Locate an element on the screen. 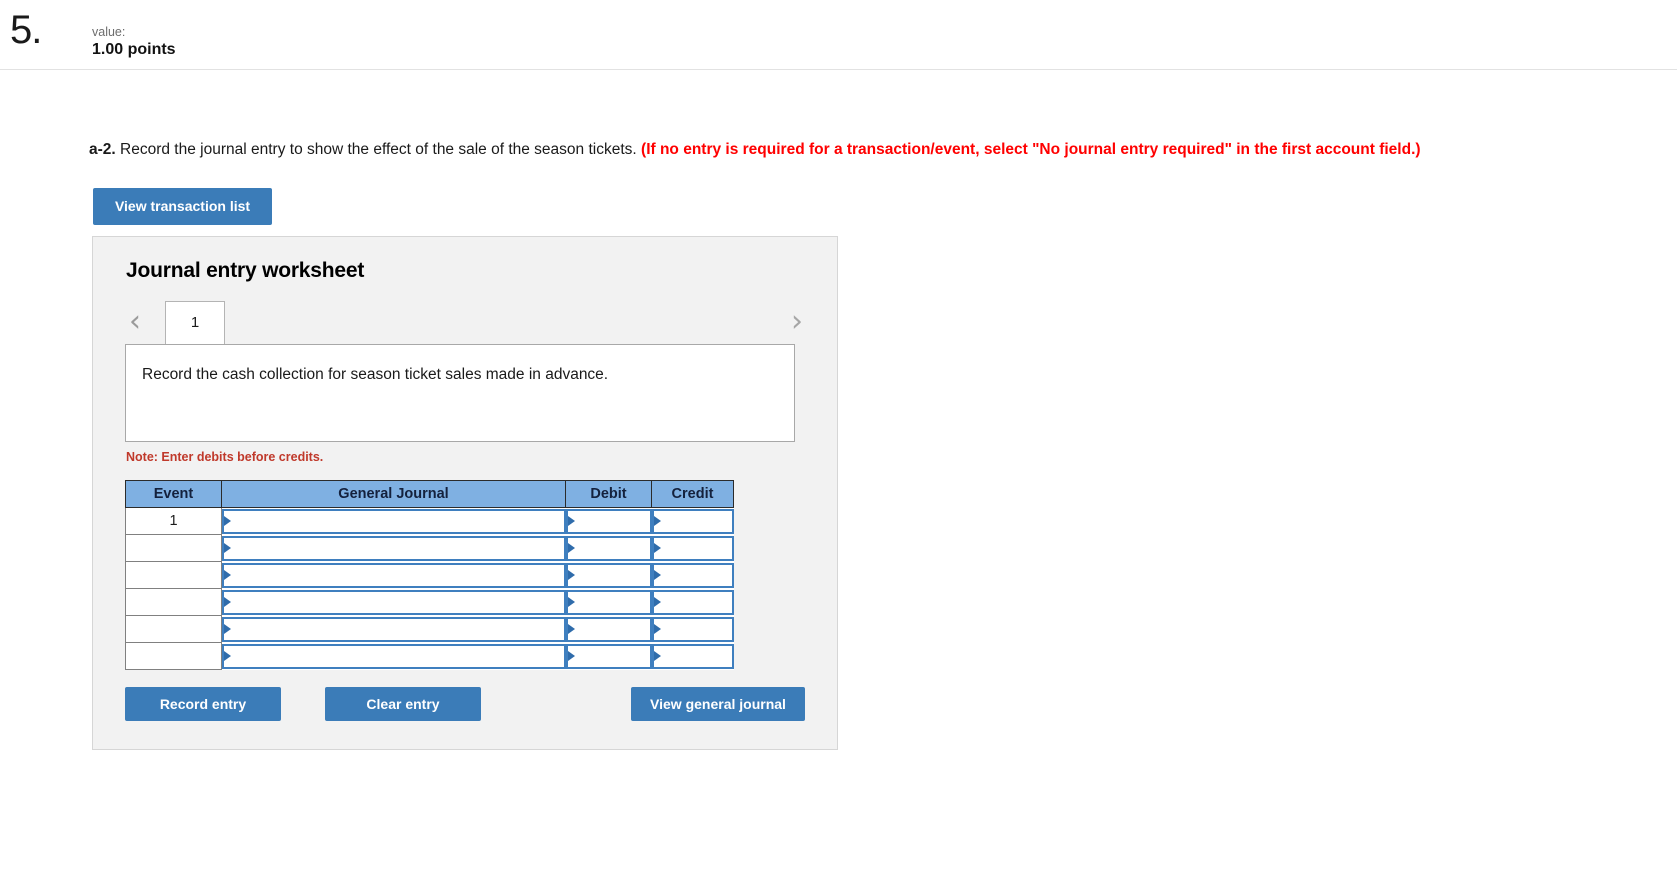  points-value: 1.00 points is located at coordinates (134, 49).